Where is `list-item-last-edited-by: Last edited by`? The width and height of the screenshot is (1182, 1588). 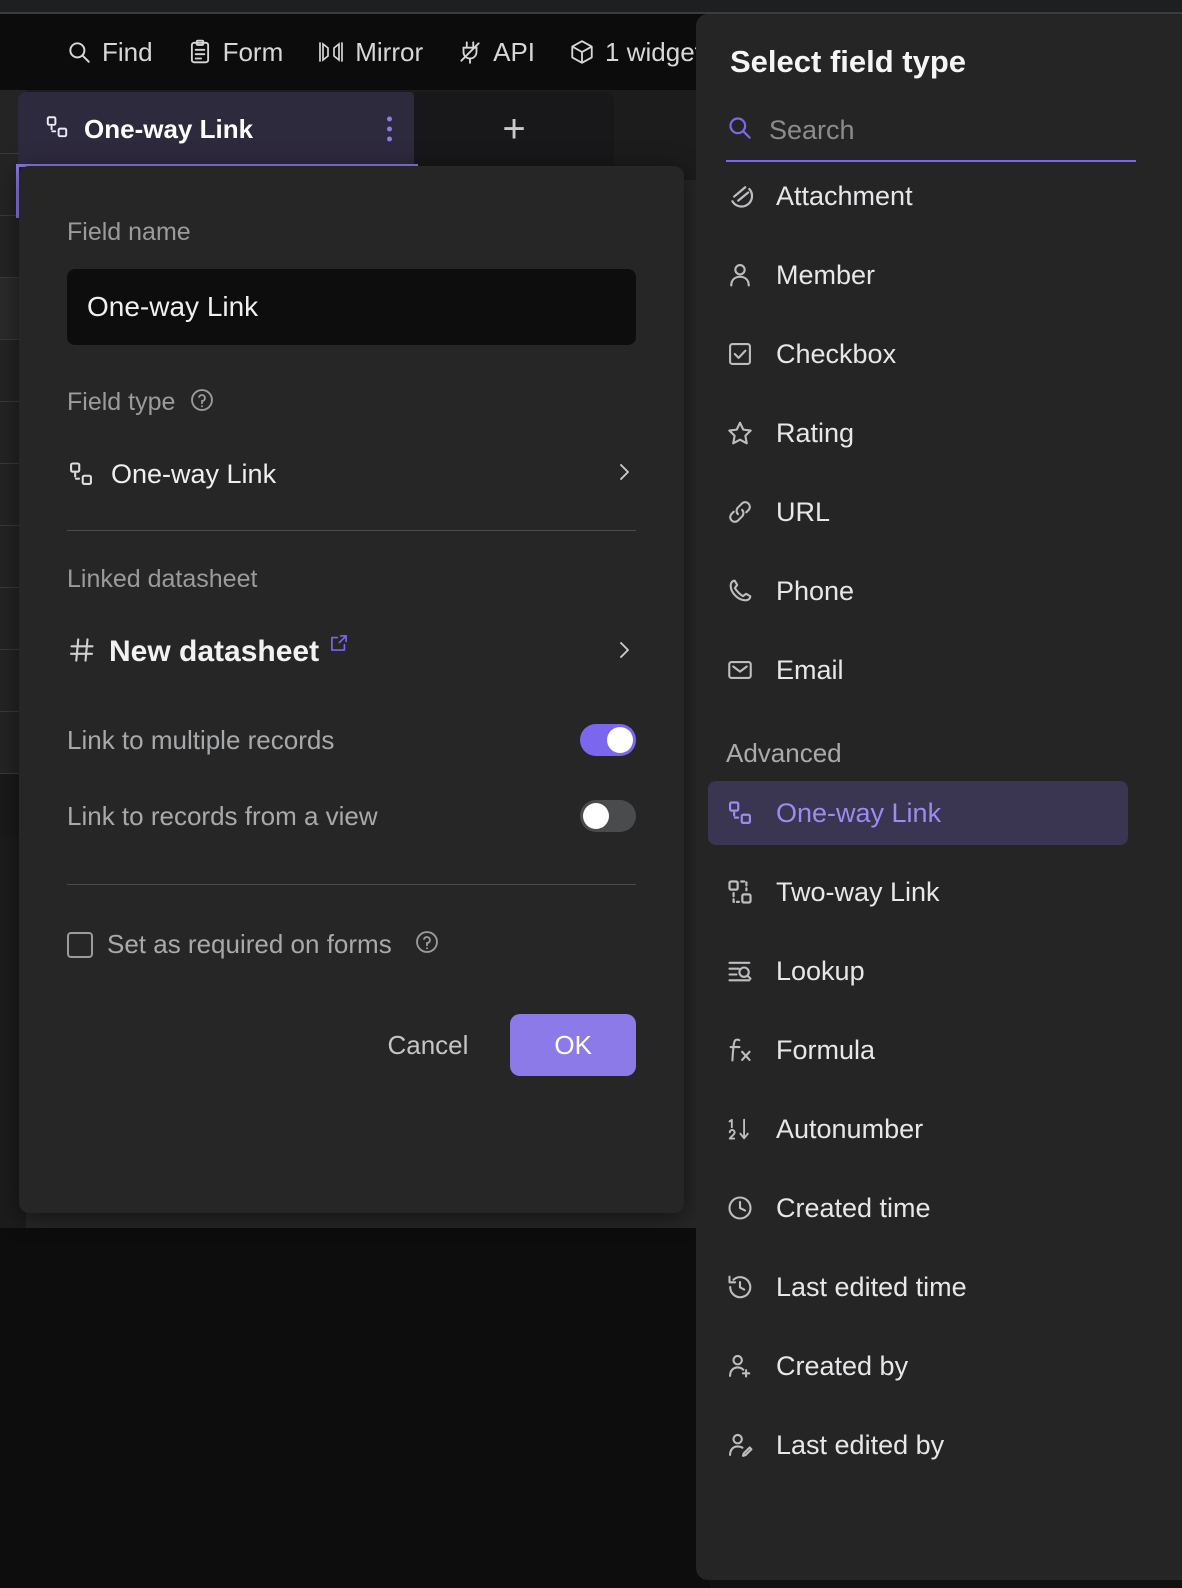
list-item-last-edited-by: Last edited by is located at coordinates (939, 1445).